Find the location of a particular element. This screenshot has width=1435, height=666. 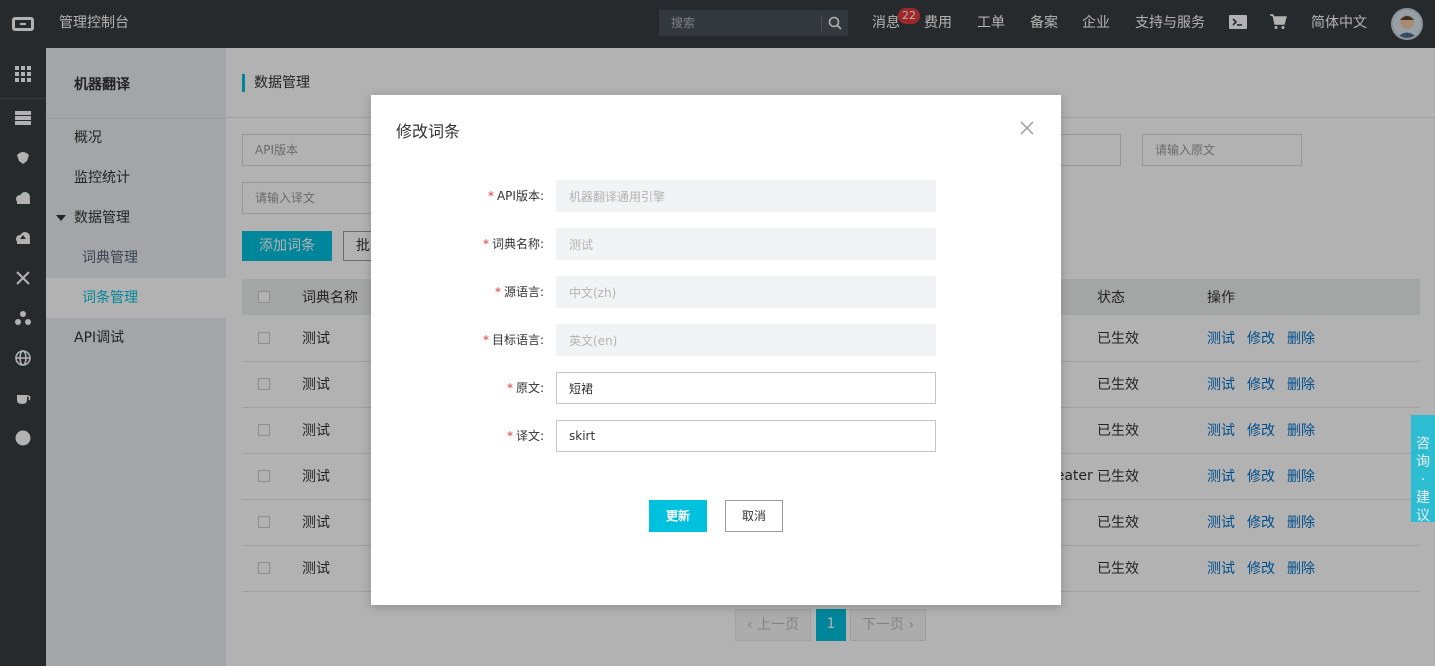

feedback-char: 议 is located at coordinates (1423, 516).